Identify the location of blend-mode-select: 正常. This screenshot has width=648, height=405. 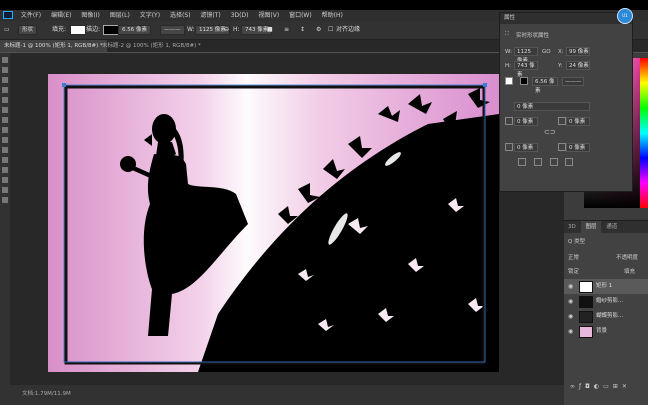
(573, 257).